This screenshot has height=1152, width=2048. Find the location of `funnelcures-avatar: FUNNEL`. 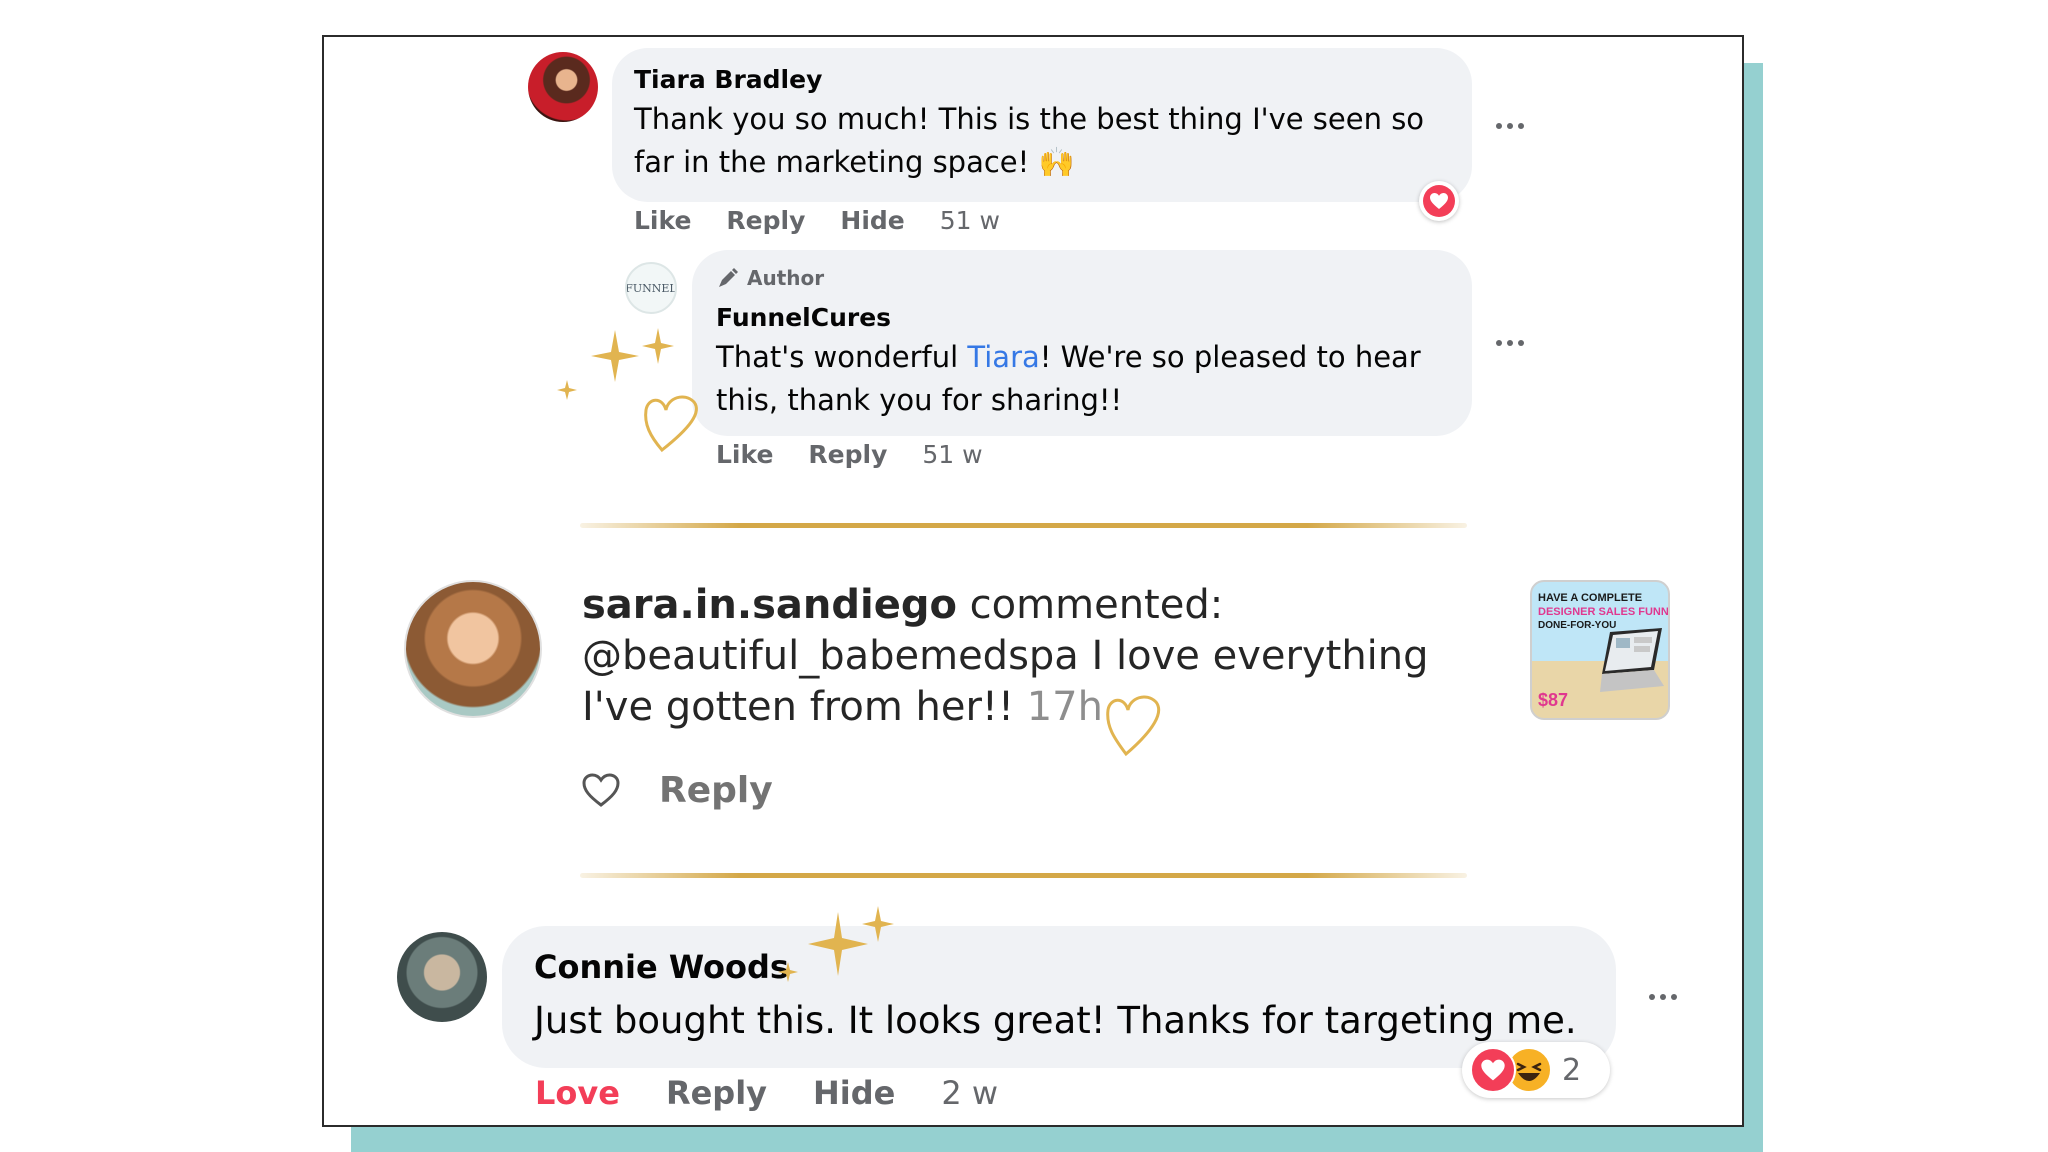

funnelcures-avatar: FUNNEL is located at coordinates (651, 288).